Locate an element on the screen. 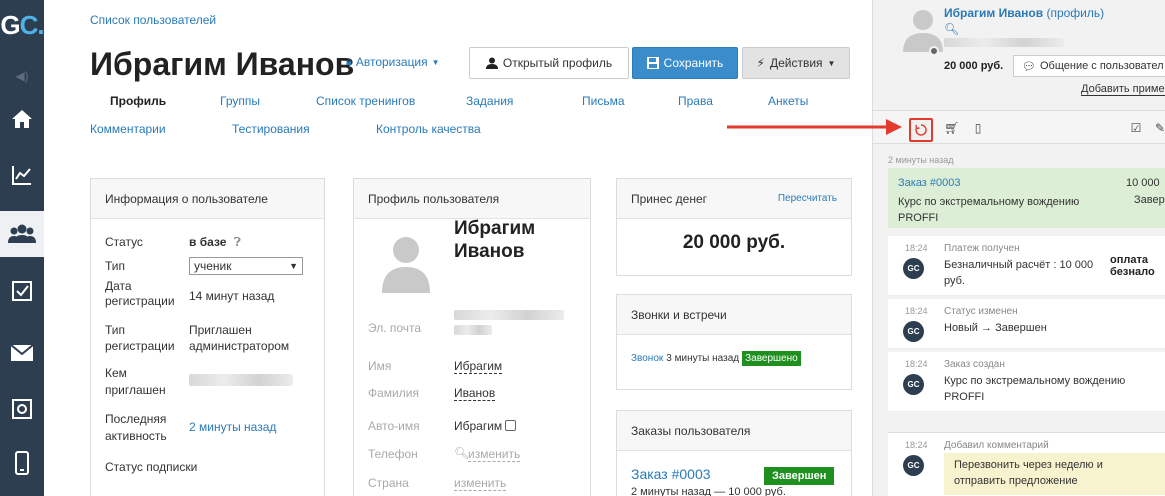  last-activity-value: 2 минуты назад is located at coordinates (232, 427).